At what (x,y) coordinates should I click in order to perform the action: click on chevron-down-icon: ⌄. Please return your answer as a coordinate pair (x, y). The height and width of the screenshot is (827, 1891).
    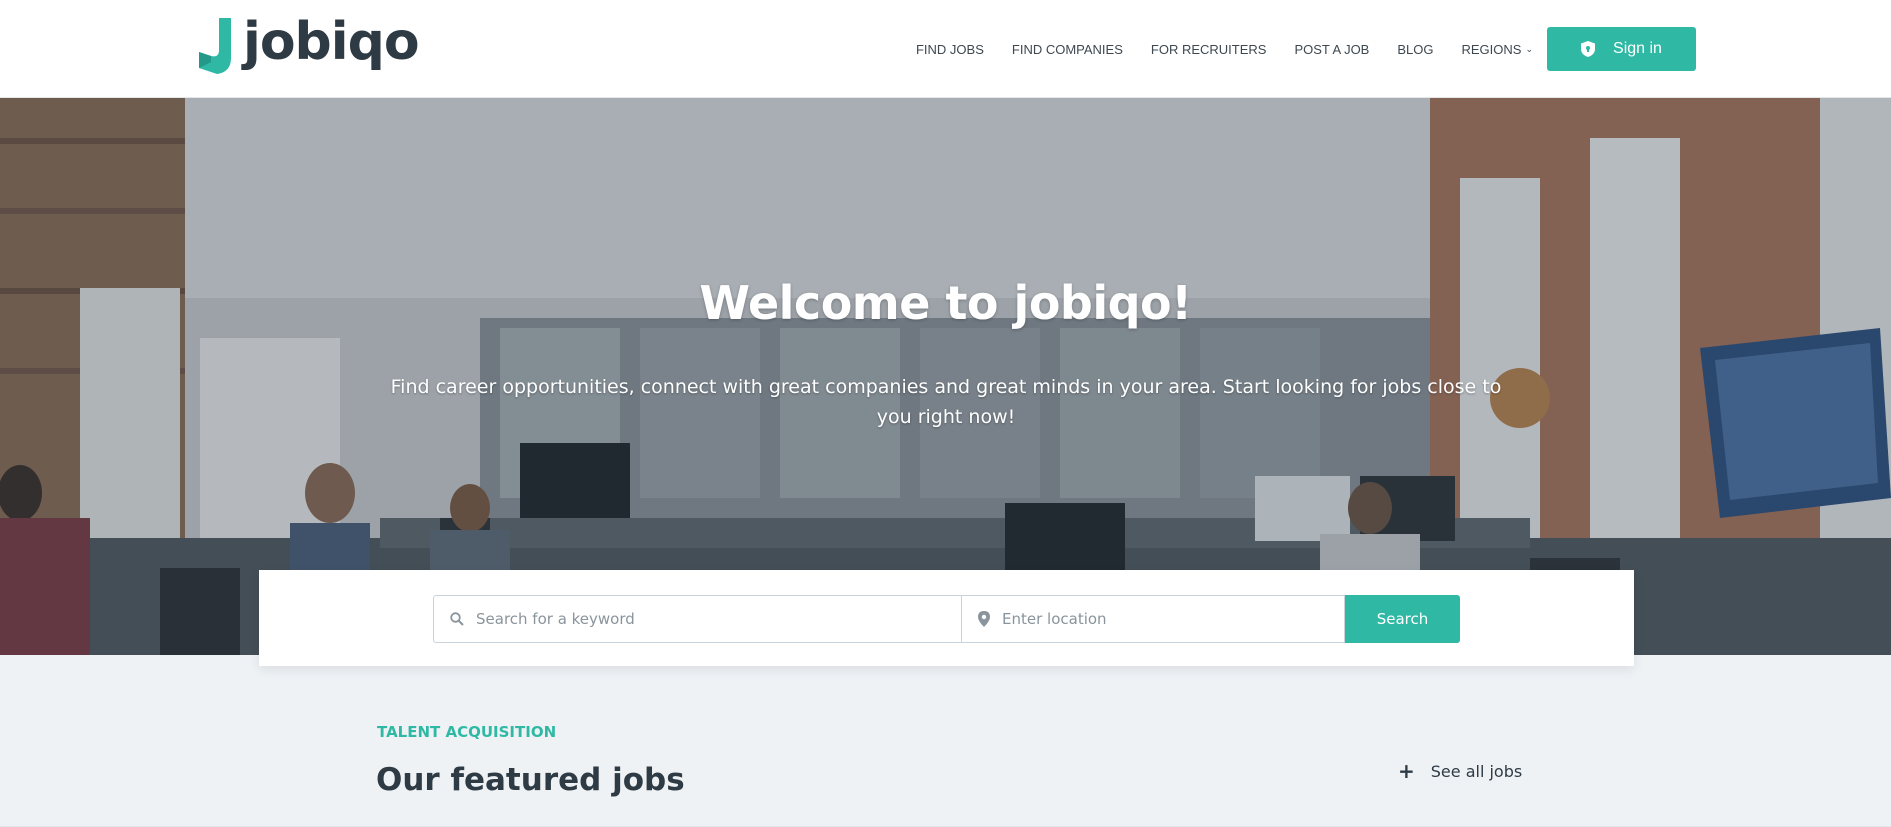
    Looking at the image, I should click on (1529, 48).